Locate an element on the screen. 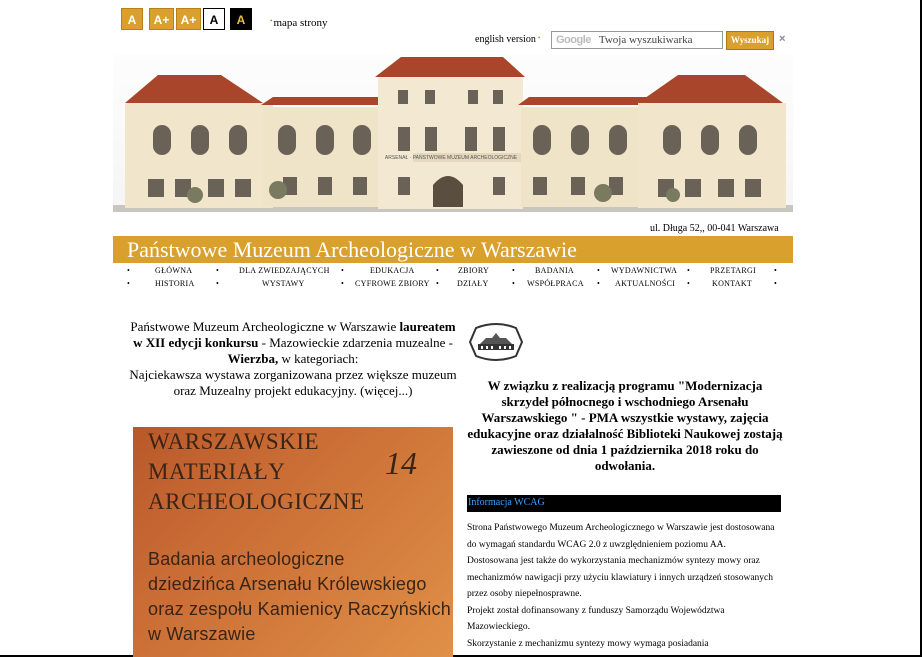  cover-issue-number: 14 is located at coordinates (401, 463).